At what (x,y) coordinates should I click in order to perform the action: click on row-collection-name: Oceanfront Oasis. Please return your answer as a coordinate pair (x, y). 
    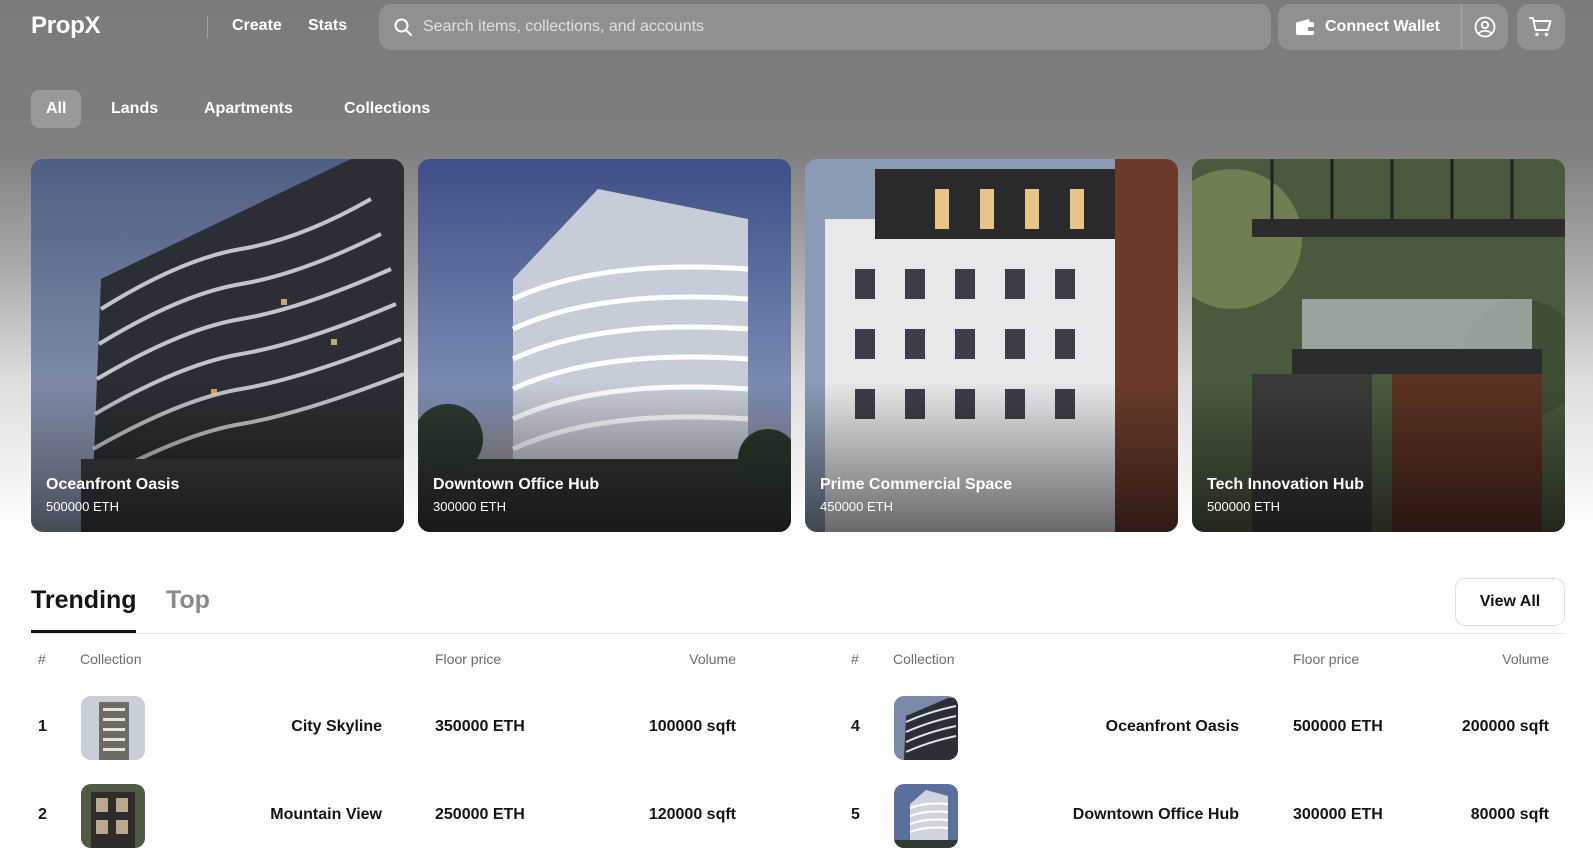
    Looking at the image, I should click on (1172, 726).